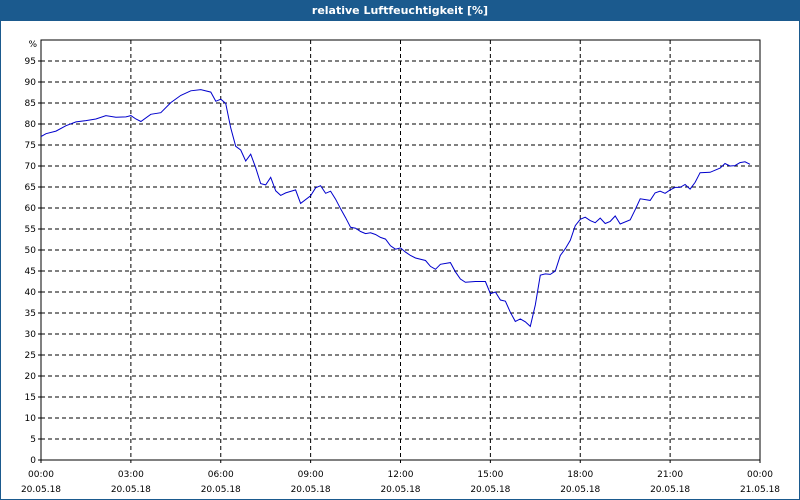  What do you see at coordinates (221, 475) in the screenshot?
I see `x-tick-time-label: 06:00` at bounding box center [221, 475].